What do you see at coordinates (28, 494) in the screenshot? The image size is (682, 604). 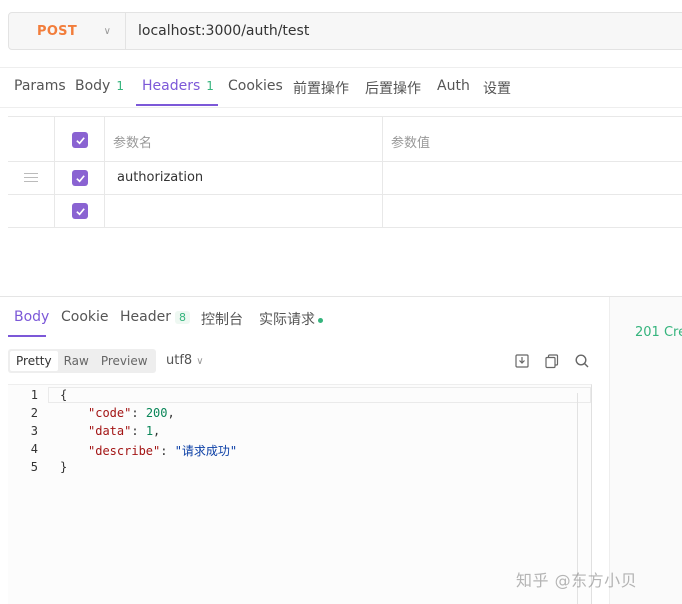 I see `line-number-gutter: 1 2 3 4 5` at bounding box center [28, 494].